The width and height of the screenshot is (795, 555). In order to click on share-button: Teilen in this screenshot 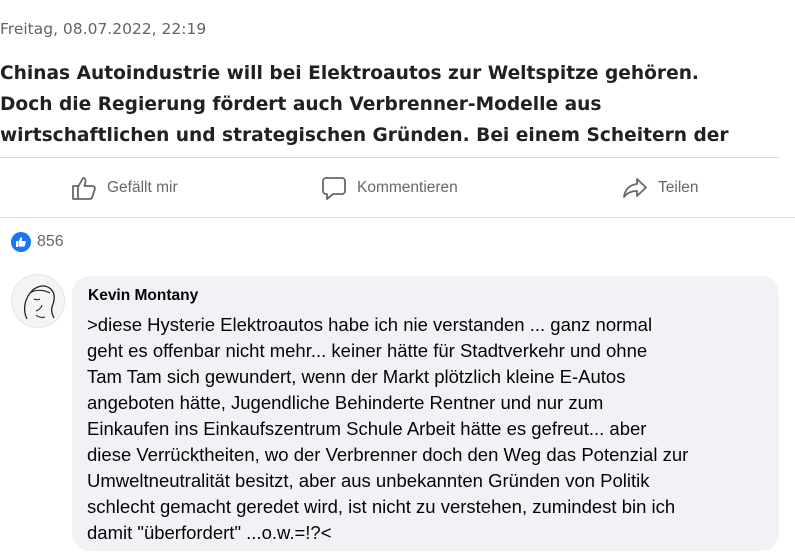, I will do `click(660, 188)`.